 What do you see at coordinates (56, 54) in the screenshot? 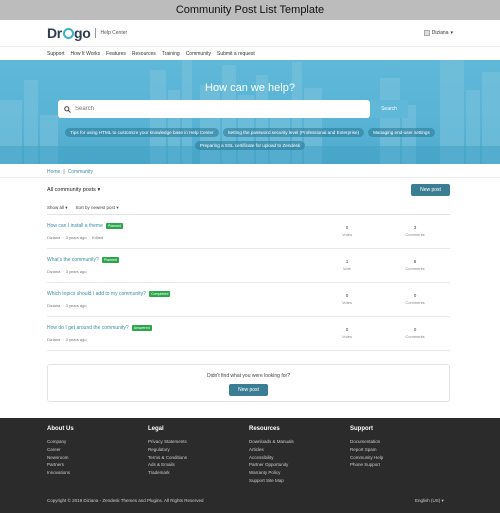
I see `nav-item-support: Support` at bounding box center [56, 54].